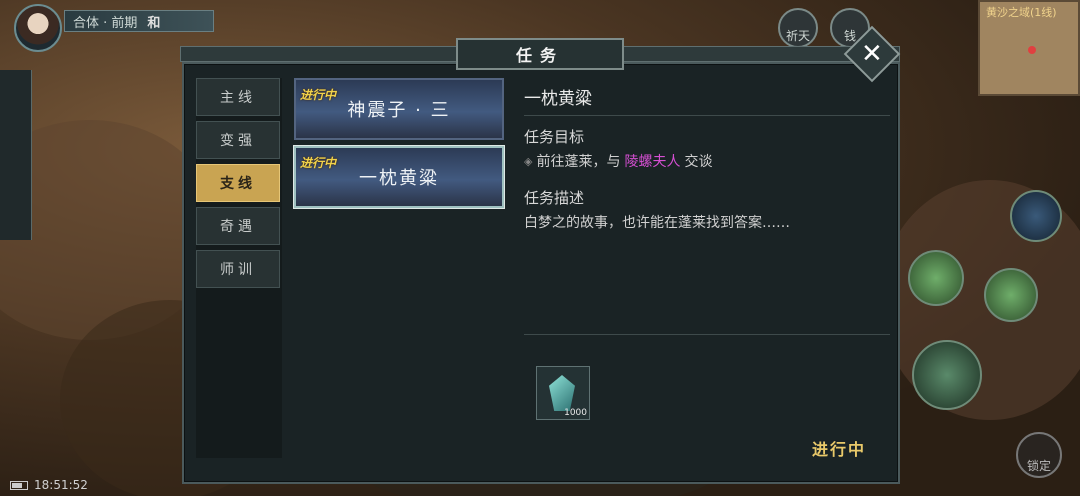  Describe the element at coordinates (1021, 12) in the screenshot. I see `minimap-zone-name: 黄沙之域(1线)` at that location.